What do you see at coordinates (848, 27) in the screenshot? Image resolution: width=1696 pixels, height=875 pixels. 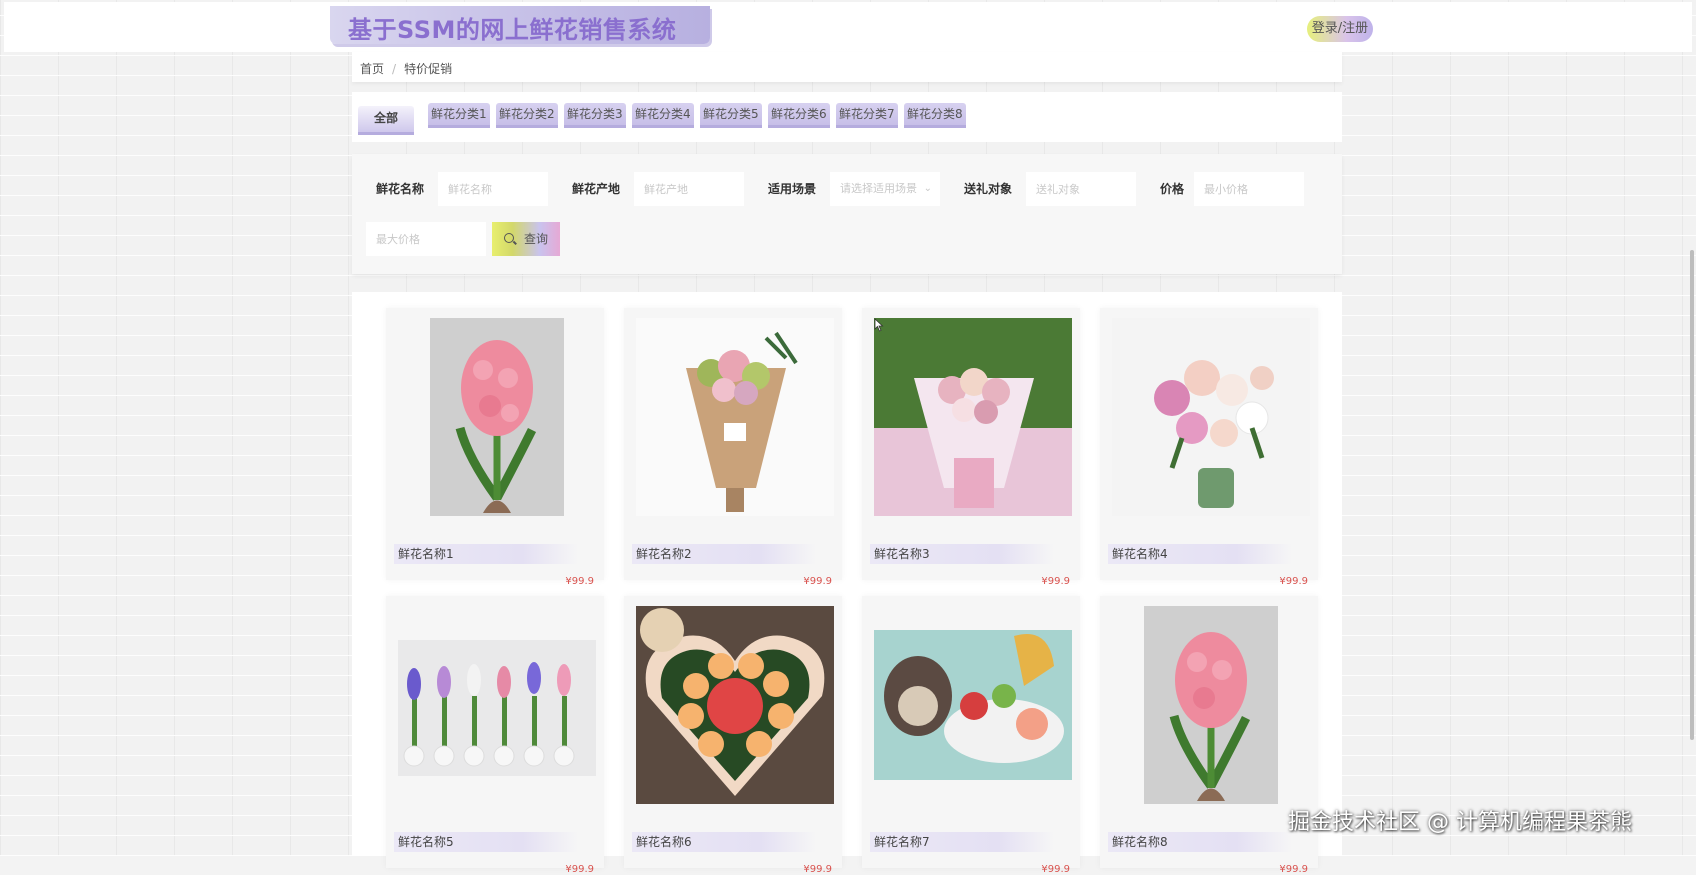 I see `top-bar: 基于SSM的网上鲜花销售系统 登录/注册` at bounding box center [848, 27].